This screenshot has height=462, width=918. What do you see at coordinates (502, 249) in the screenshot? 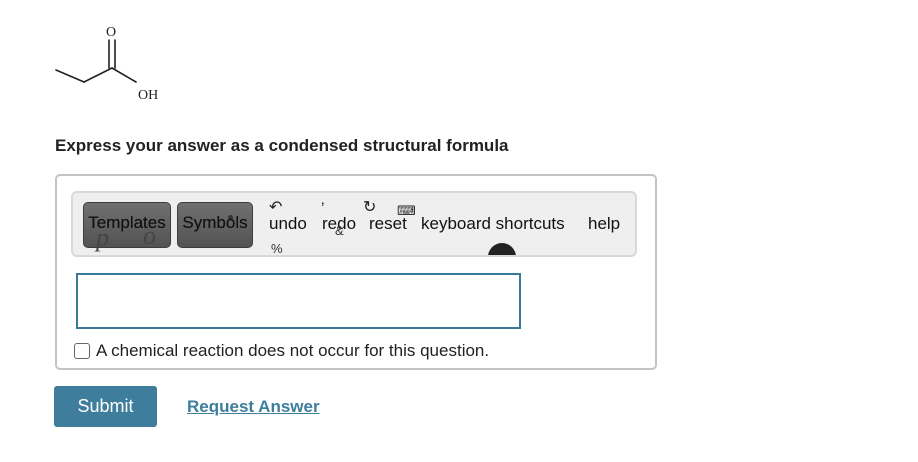
I see `overlay-glyph-icon` at bounding box center [502, 249].